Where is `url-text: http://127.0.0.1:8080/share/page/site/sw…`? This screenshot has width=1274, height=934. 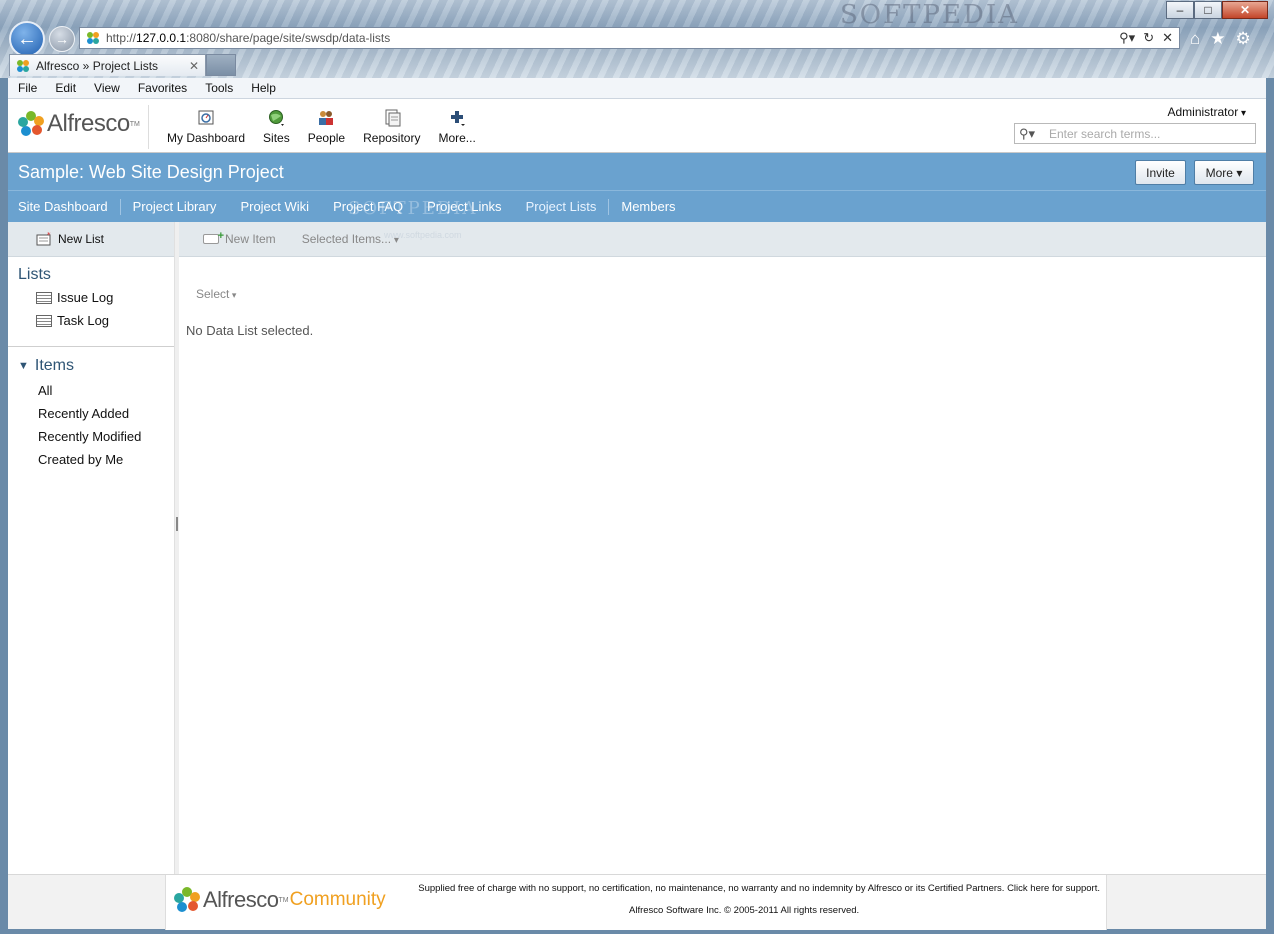
url-text: http://127.0.0.1:8080/share/page/site/sw… is located at coordinates (248, 38).